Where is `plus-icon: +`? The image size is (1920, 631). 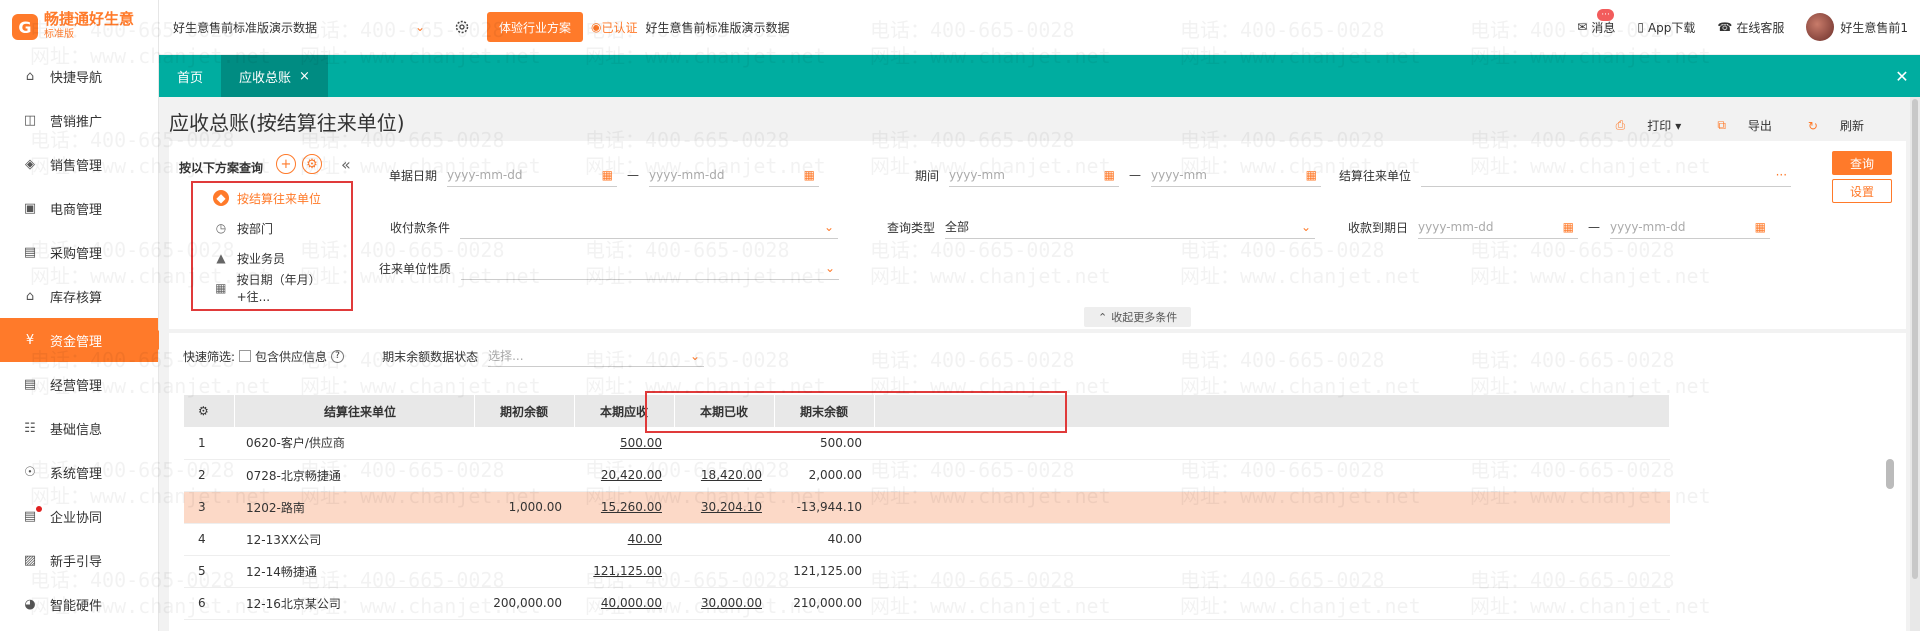 plus-icon: + is located at coordinates (286, 164).